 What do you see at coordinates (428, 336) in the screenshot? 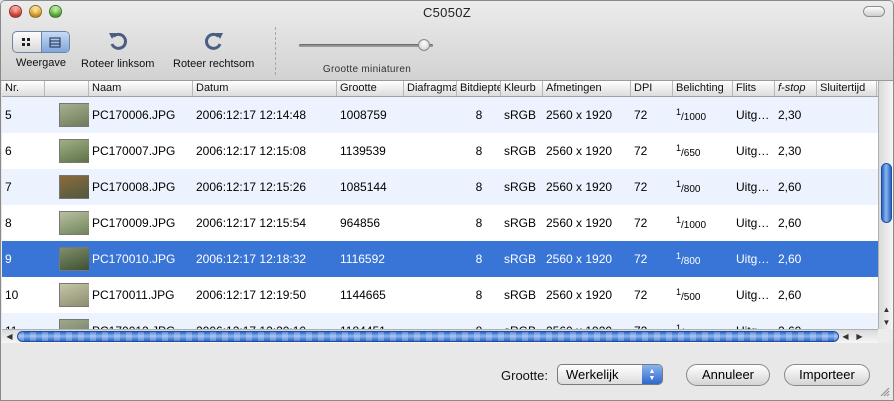
I see `horizontal-scroll-thumb` at bounding box center [428, 336].